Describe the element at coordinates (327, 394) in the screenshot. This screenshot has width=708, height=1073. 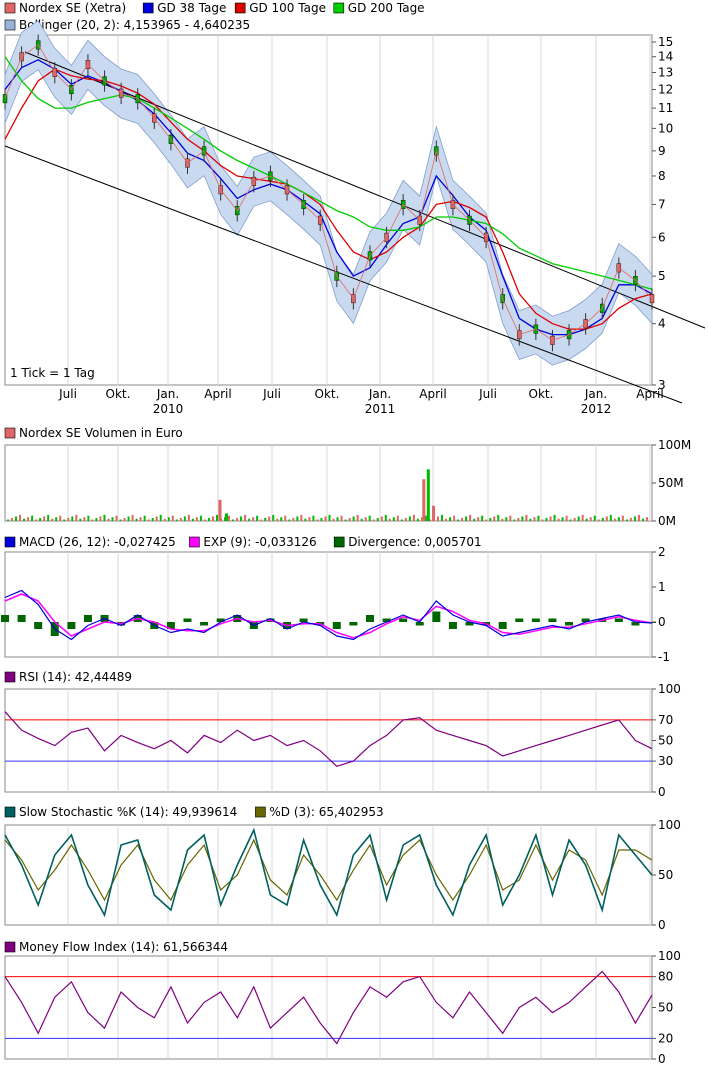
I see `xtick-label-5: Okt.` at that location.